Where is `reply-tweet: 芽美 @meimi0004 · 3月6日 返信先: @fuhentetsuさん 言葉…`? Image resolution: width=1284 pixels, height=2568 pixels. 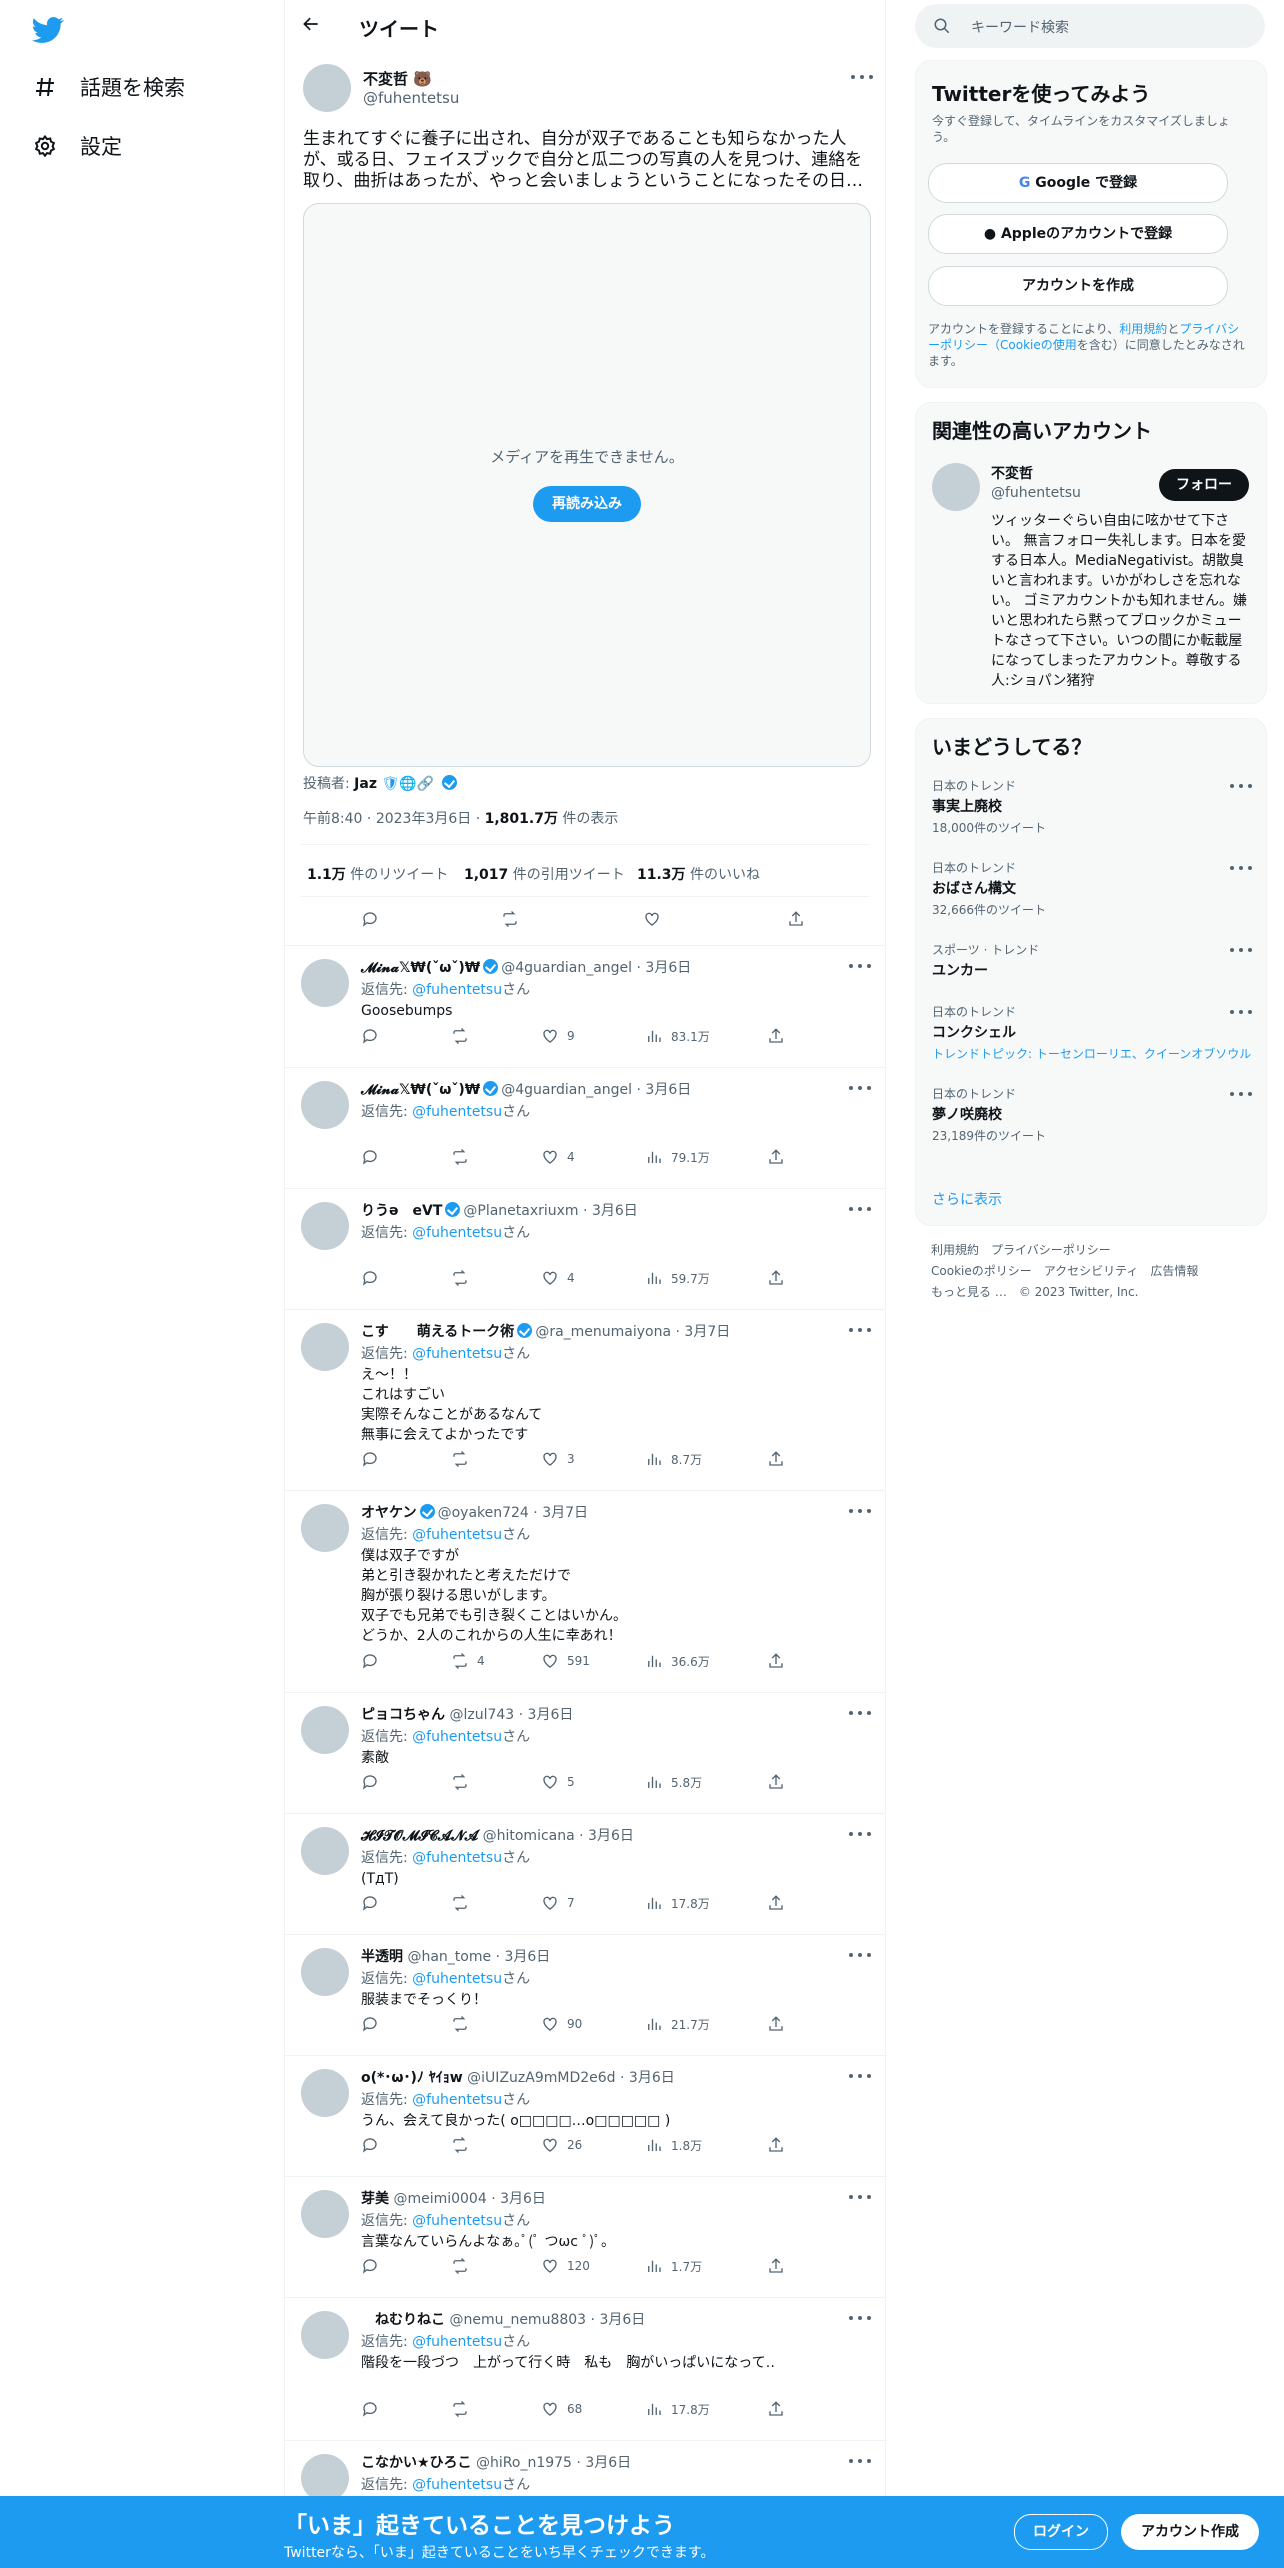 reply-tweet: 芽美 @meimi0004 · 3月6日 返信先: @fuhentetsuさん 言葉… is located at coordinates (585, 2237).